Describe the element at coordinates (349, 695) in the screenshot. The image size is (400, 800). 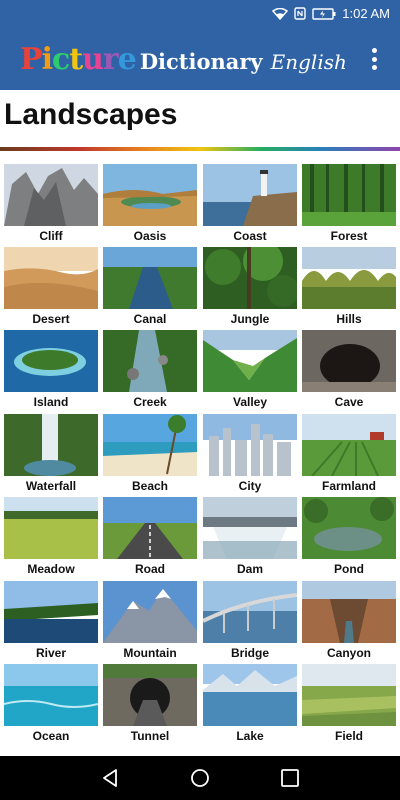
I see `field-image` at that location.